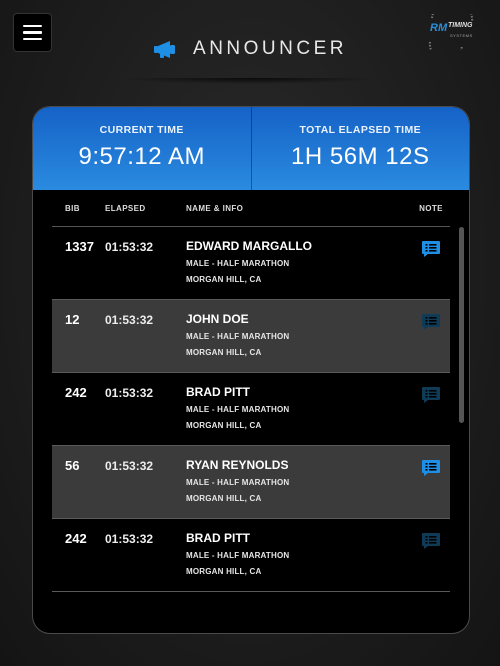 The image size is (500, 666). What do you see at coordinates (360, 156) in the screenshot?
I see `elapsed-time-value: 1H 56M 12S` at bounding box center [360, 156].